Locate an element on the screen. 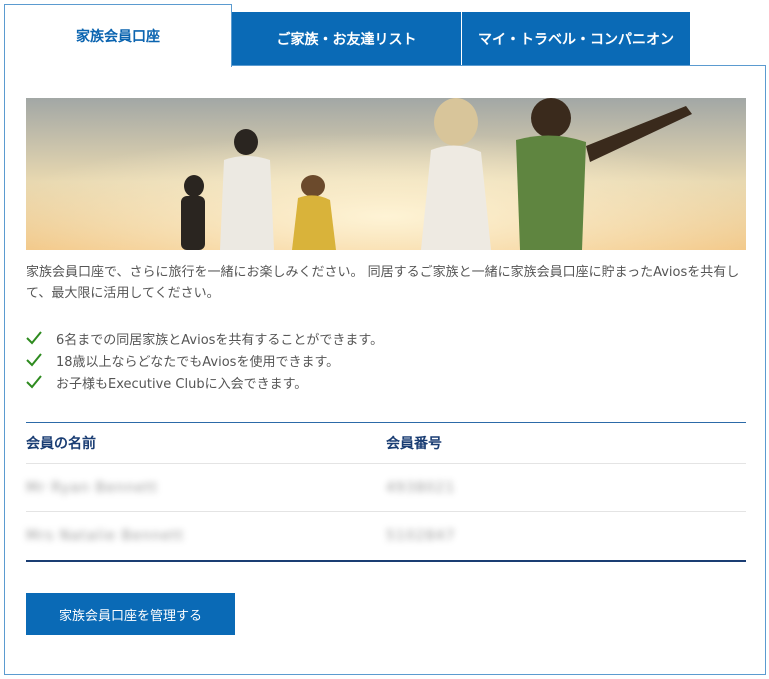  feature-item: お子様もExecutive Clubに入会できます。 is located at coordinates (204, 382).